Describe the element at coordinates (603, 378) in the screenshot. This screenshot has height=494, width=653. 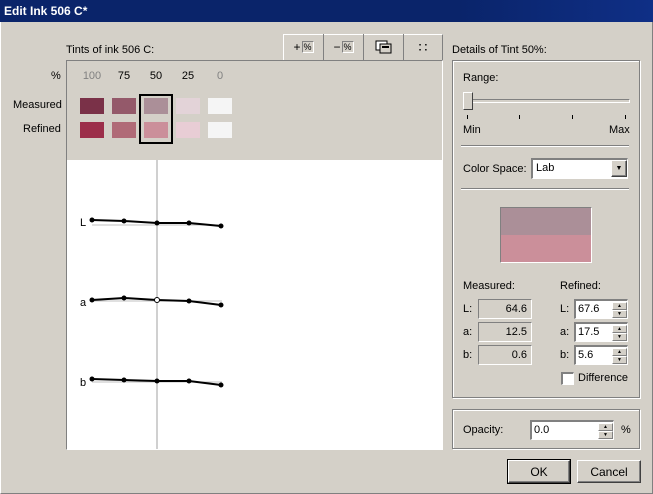
I see `difference-label: Difference` at that location.